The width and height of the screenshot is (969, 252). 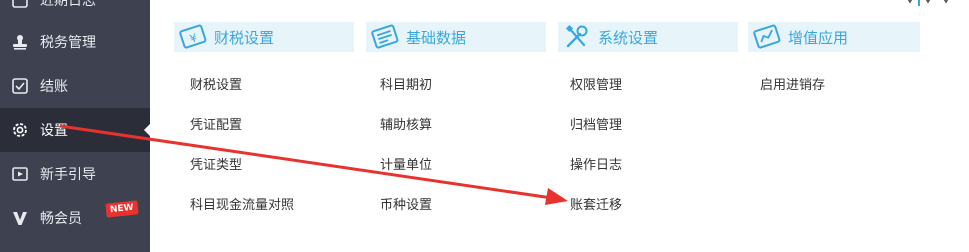 What do you see at coordinates (75, 11) in the screenshot?
I see `sidebar-item-recent-log: 近期日志` at bounding box center [75, 11].